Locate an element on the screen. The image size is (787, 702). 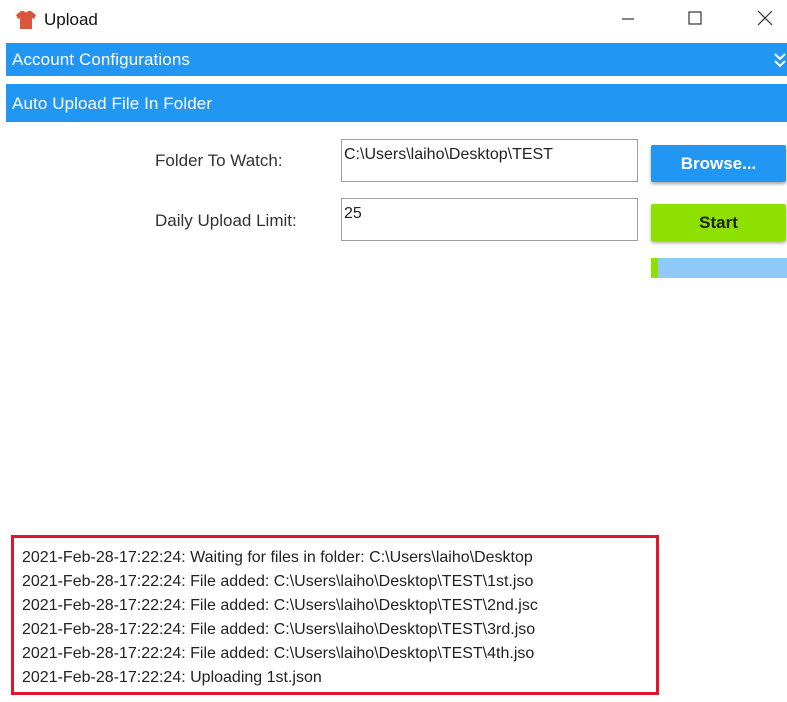
maximize-button is located at coordinates (695, 20).